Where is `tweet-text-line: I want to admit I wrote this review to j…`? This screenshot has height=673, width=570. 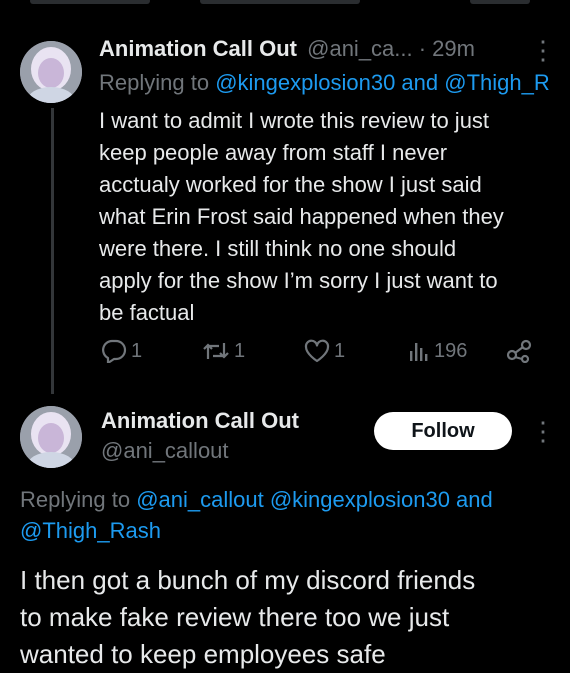
tweet-text-line: I want to admit I wrote this review to j… is located at coordinates (294, 120).